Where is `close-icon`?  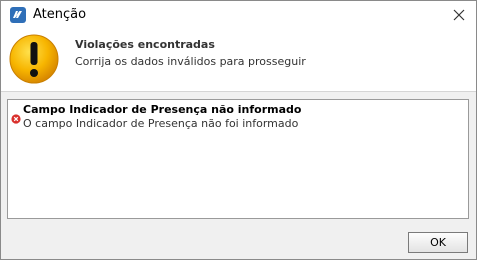 close-icon is located at coordinates (459, 15).